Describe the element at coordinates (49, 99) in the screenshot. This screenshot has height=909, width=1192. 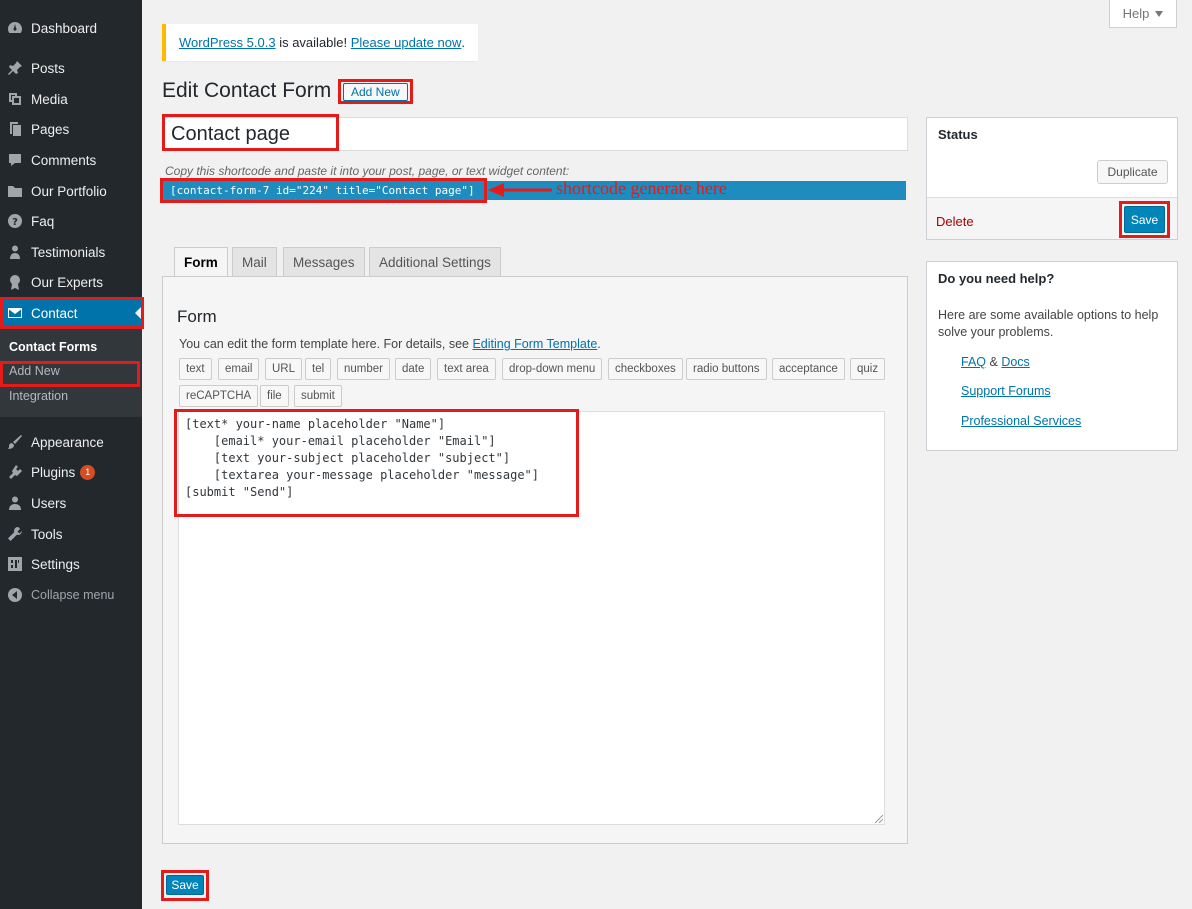
I see `menu-item-label: Media` at that location.